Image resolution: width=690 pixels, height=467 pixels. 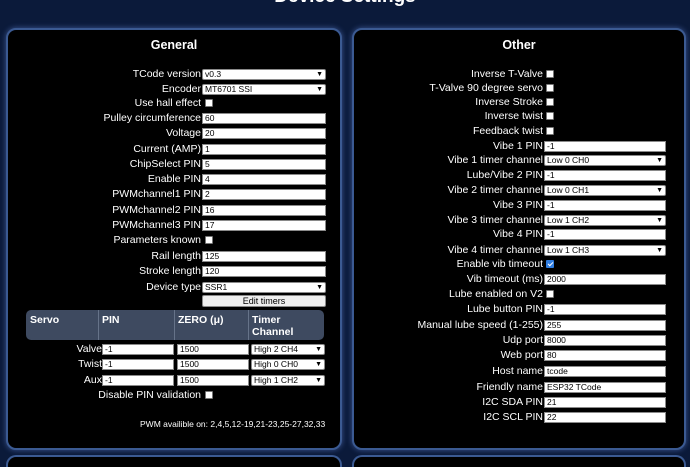 I want to click on inverse-twist-label: Inverse twist, so click(x=513, y=116).